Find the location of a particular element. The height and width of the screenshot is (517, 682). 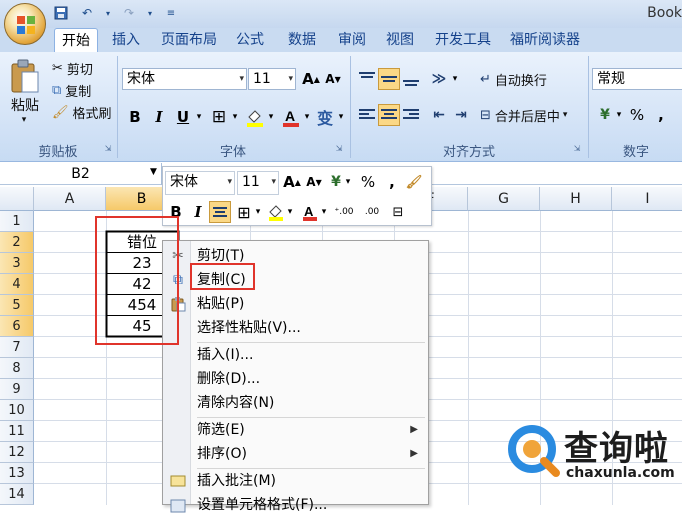

office-button is located at coordinates (25, 24).